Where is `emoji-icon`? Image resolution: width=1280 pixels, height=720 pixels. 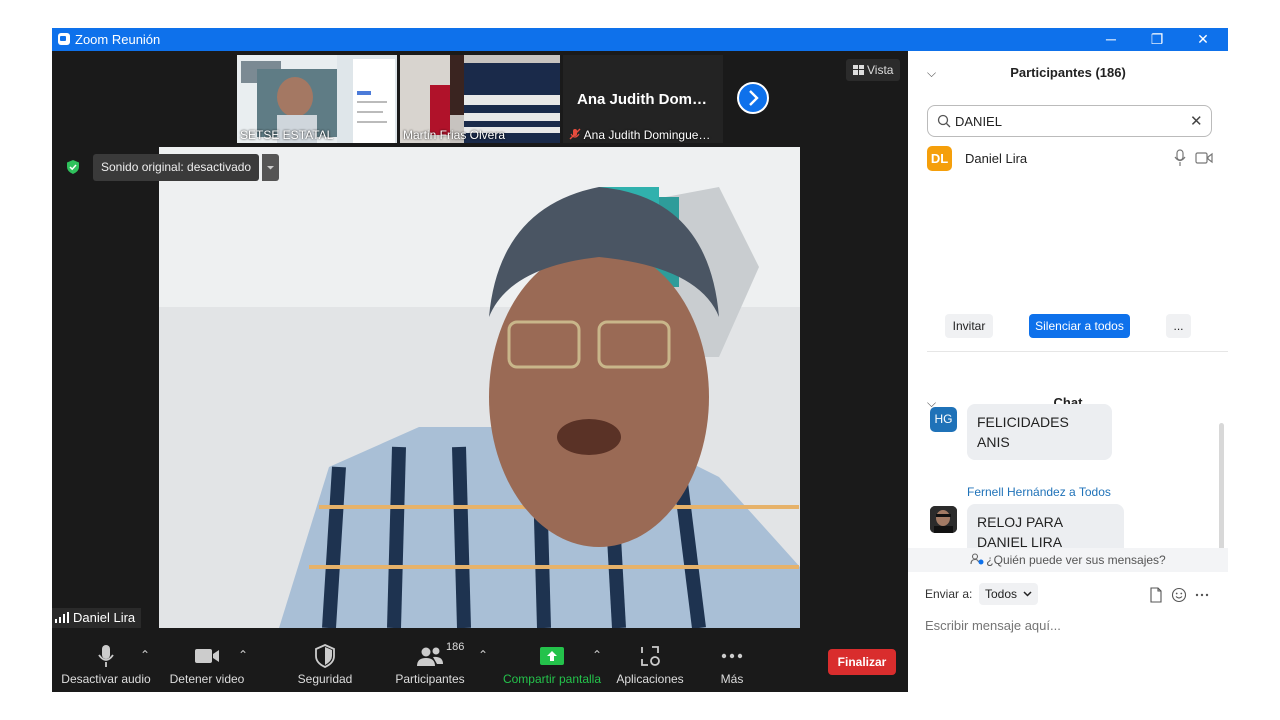
emoji-icon is located at coordinates (1179, 595).